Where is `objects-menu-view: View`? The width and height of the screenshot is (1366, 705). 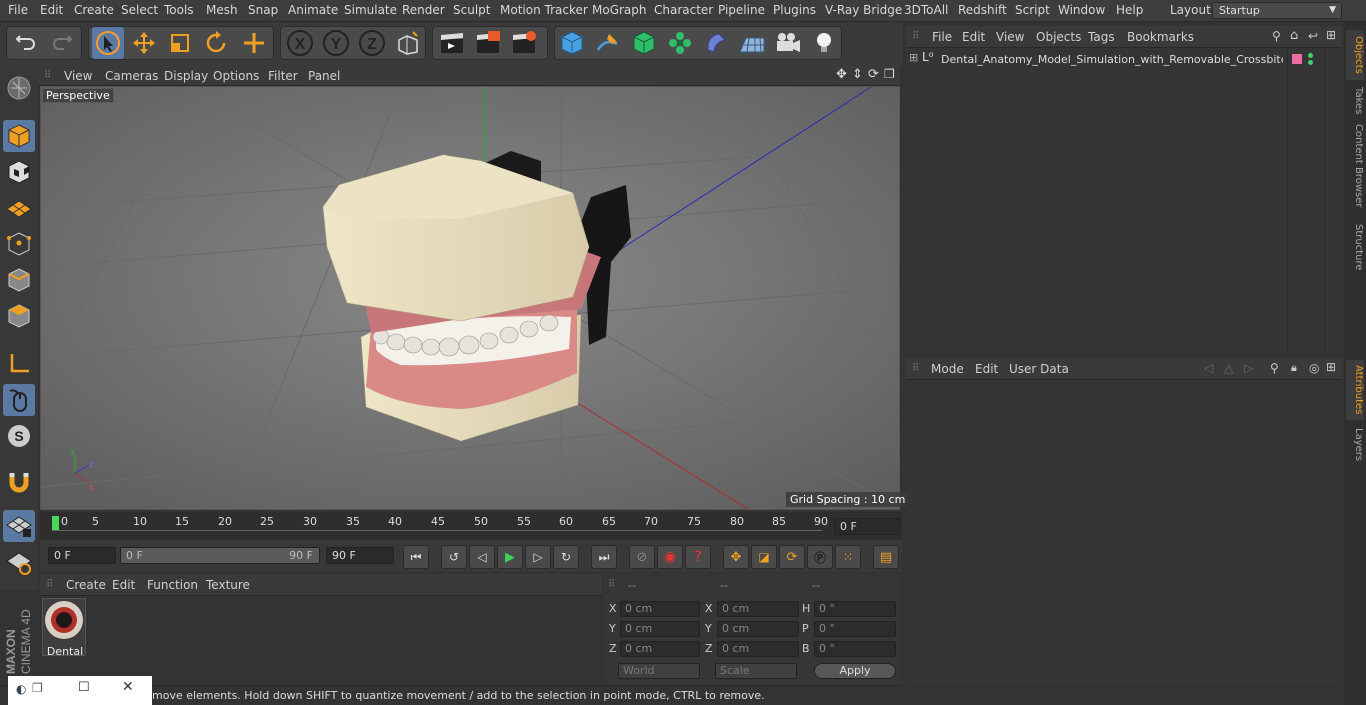
objects-menu-view: View is located at coordinates (1010, 37).